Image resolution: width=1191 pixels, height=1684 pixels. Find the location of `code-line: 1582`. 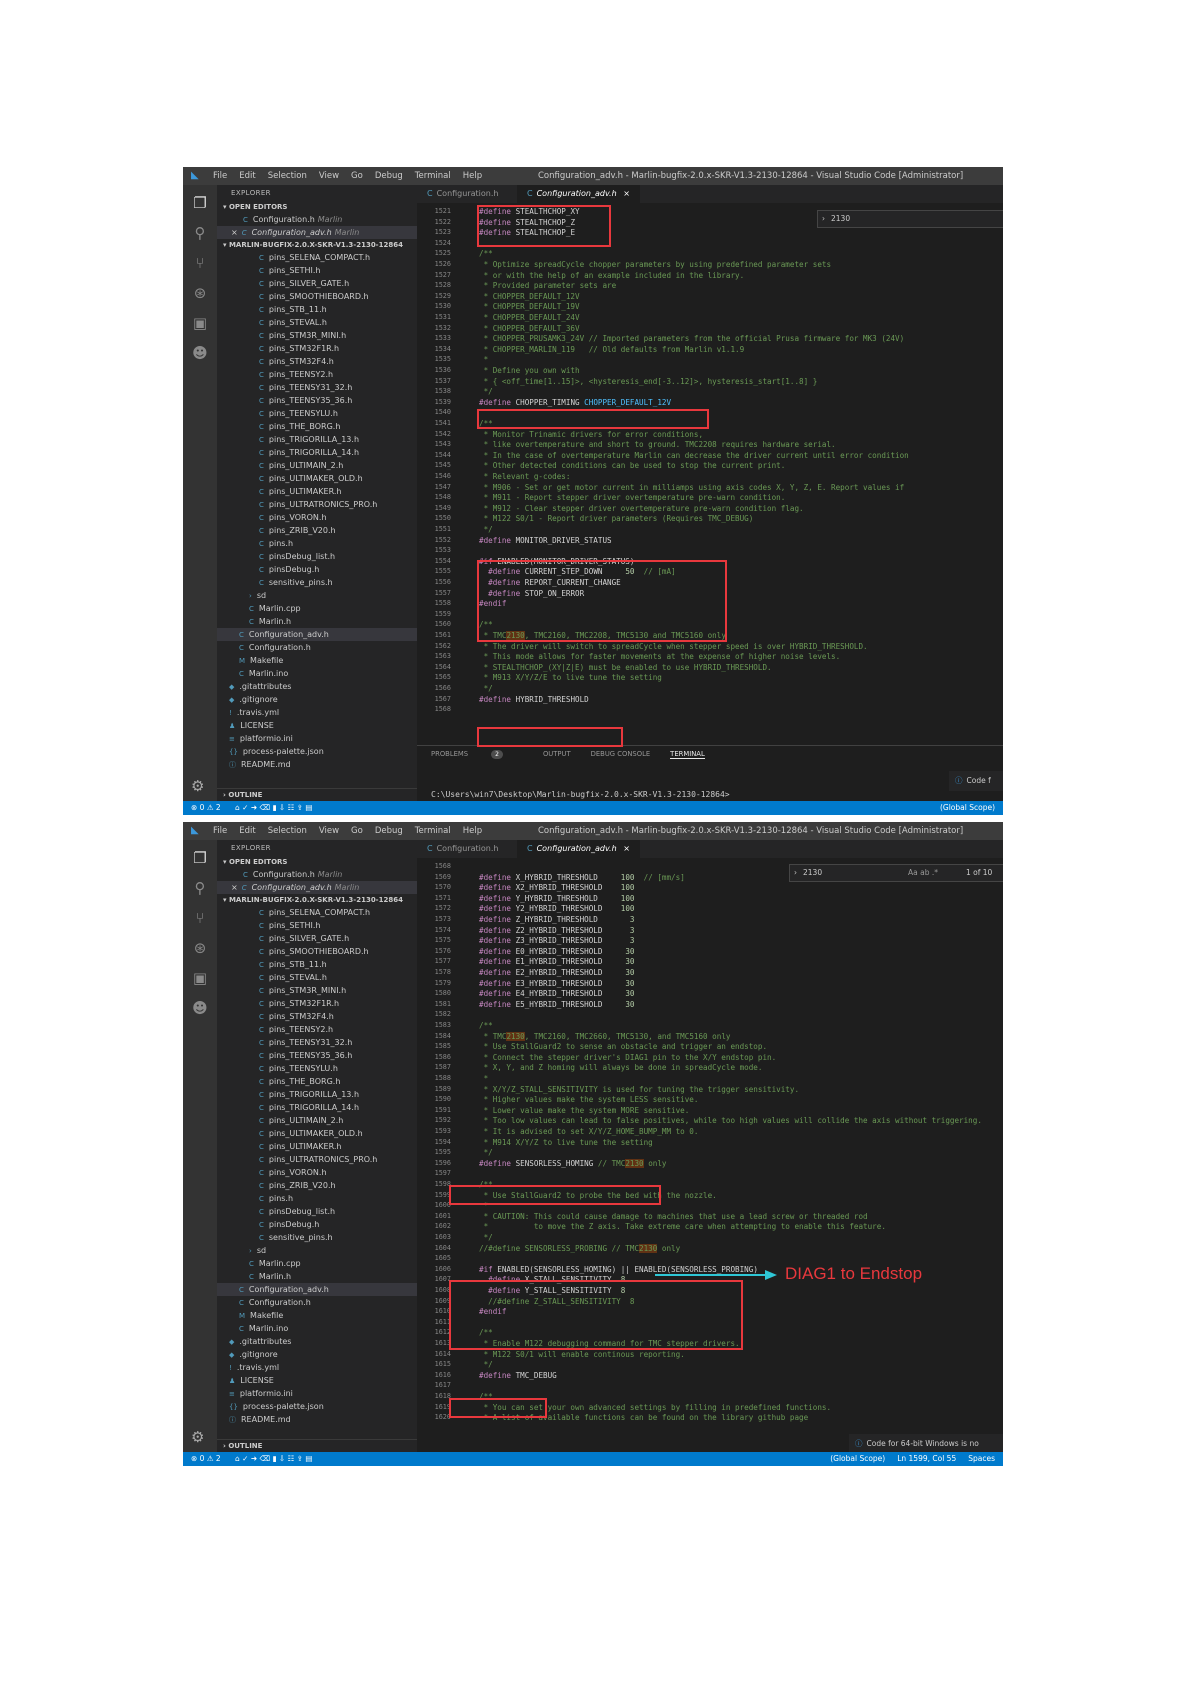

code-line: 1582 is located at coordinates (710, 1014).